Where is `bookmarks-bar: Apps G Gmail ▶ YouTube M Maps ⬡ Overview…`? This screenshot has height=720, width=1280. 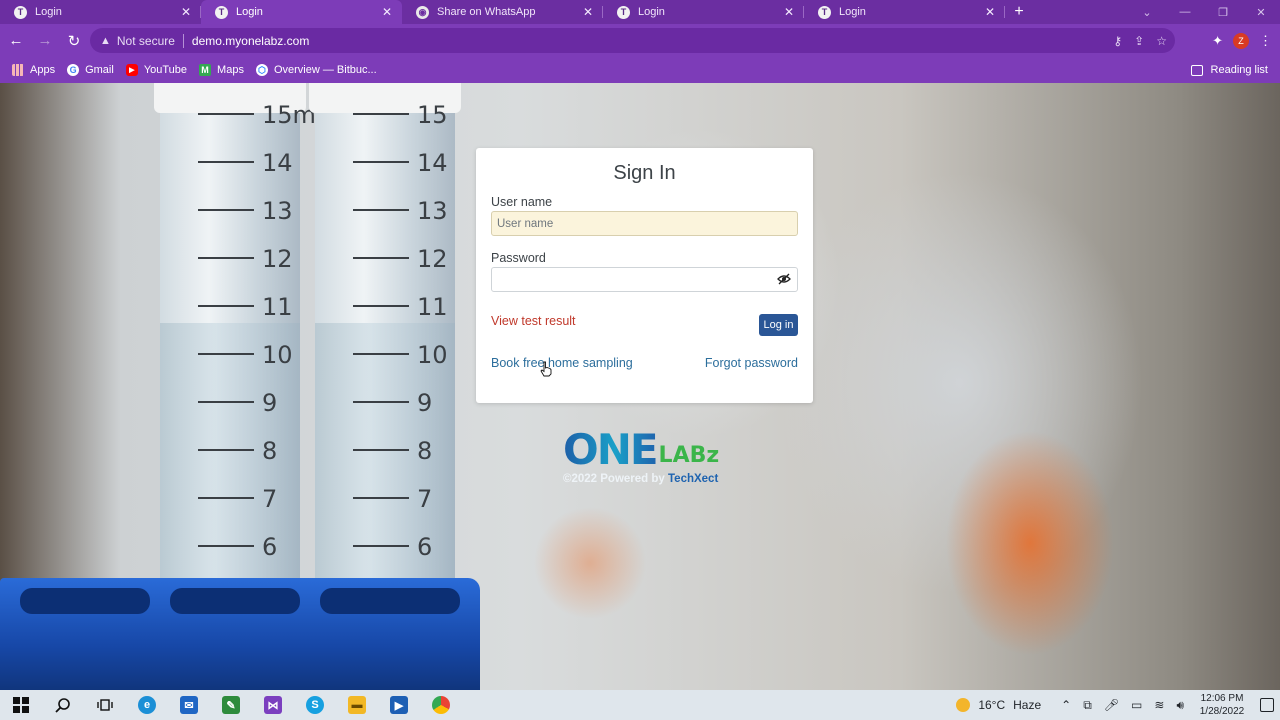
bookmarks-bar: Apps G Gmail ▶ YouTube M Maps ⬡ Overview… is located at coordinates (640, 70).